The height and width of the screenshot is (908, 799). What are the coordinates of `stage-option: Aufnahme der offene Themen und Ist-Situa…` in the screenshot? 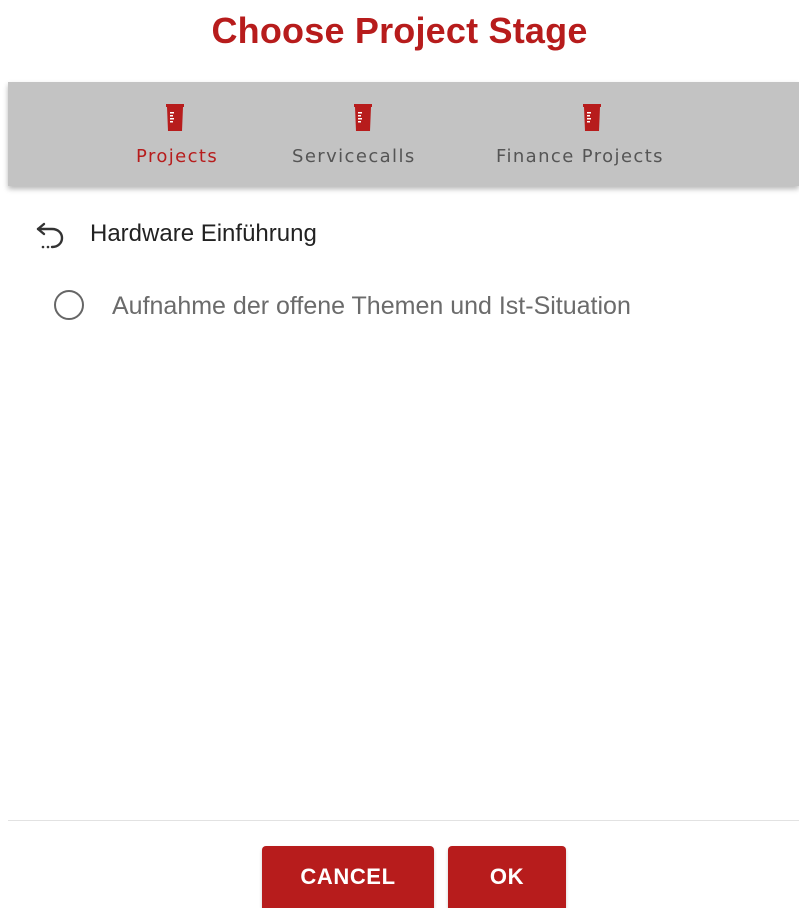 It's located at (414, 306).